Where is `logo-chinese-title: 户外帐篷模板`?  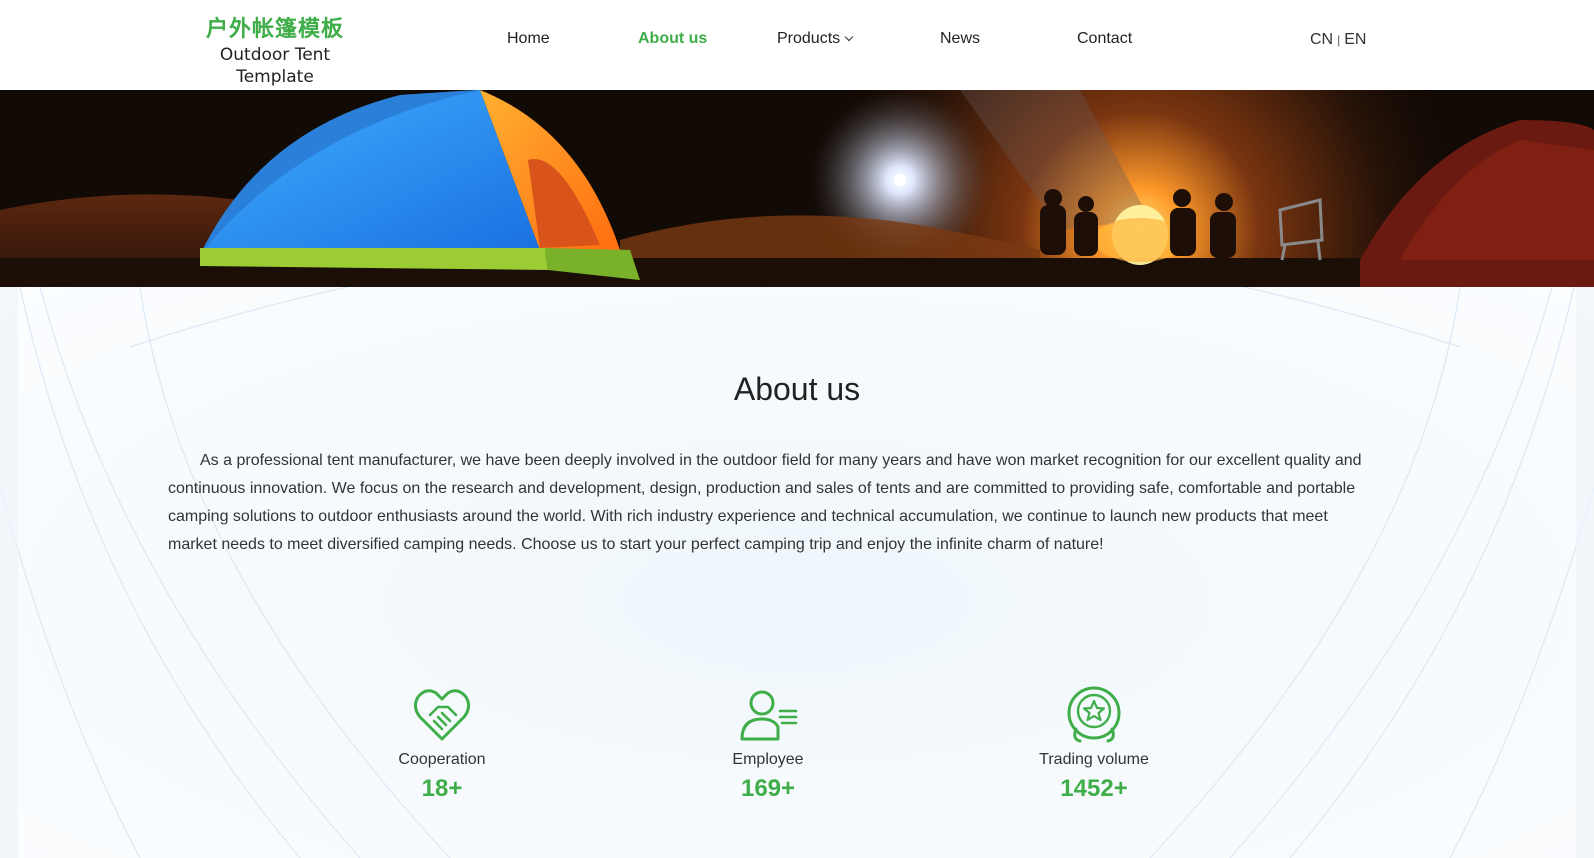 logo-chinese-title: 户外帐篷模板 is located at coordinates (274, 29).